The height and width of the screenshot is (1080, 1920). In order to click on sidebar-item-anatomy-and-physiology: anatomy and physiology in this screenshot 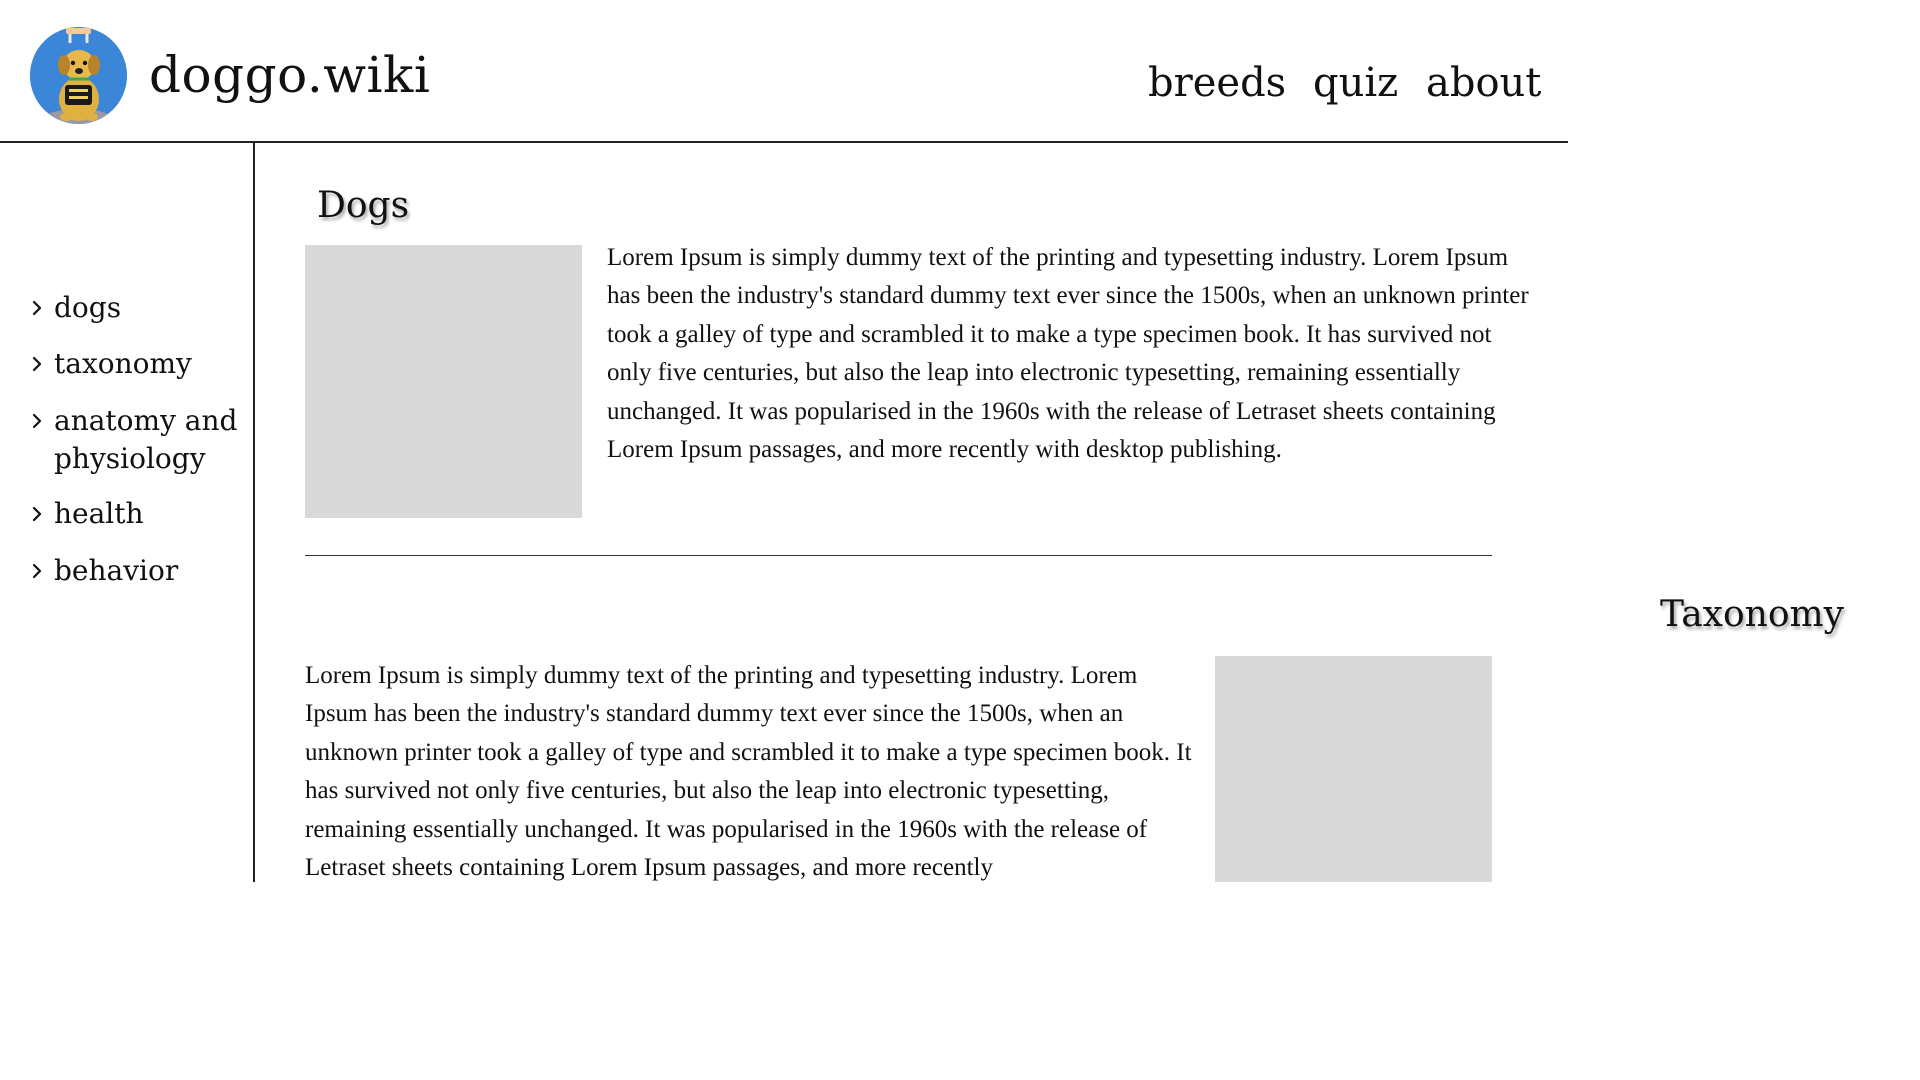, I will do `click(137, 440)`.